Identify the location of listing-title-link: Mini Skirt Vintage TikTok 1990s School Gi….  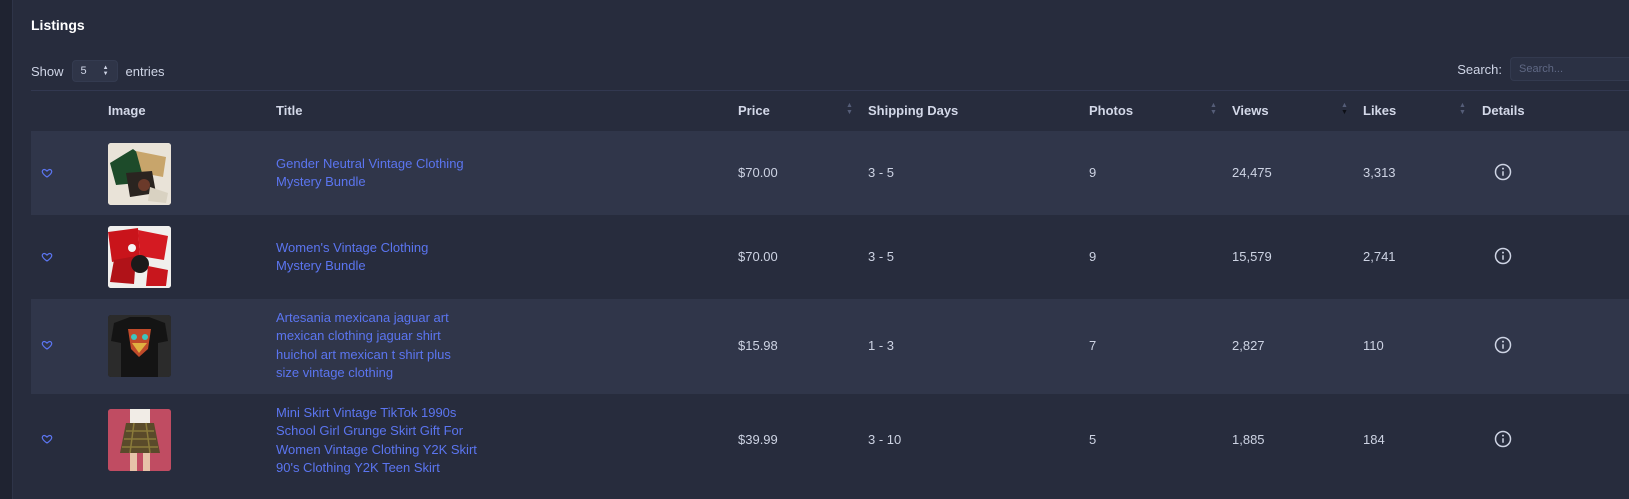
(383, 440).